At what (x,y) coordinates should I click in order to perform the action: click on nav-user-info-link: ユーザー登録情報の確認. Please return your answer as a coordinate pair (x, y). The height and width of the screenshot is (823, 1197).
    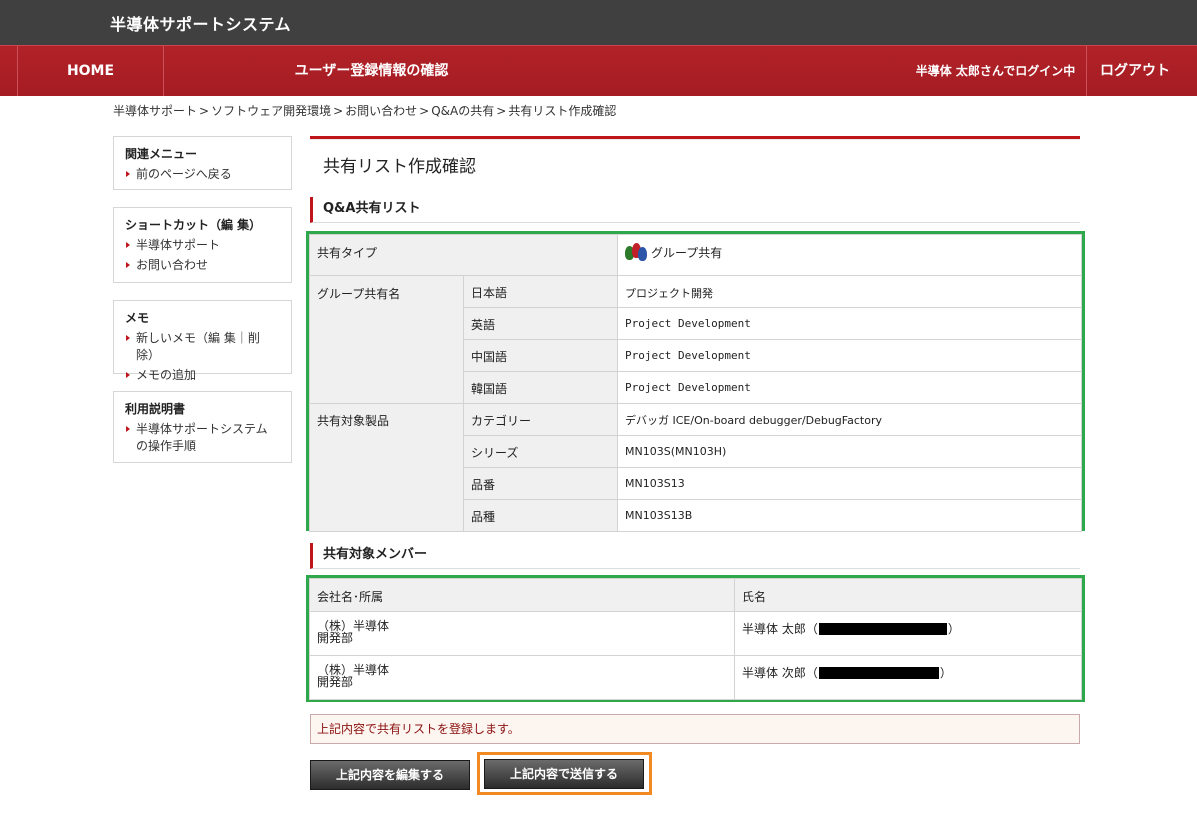
    Looking at the image, I should click on (371, 71).